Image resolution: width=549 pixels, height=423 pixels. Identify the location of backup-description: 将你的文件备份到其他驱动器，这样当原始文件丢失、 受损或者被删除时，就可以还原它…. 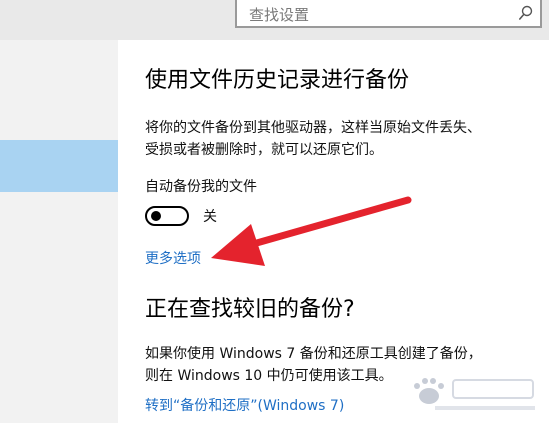
(313, 139).